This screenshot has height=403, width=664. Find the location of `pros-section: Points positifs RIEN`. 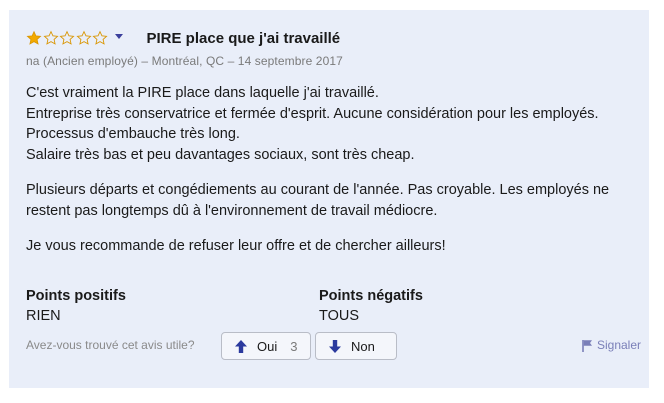

pros-section: Points positifs RIEN is located at coordinates (76, 306).